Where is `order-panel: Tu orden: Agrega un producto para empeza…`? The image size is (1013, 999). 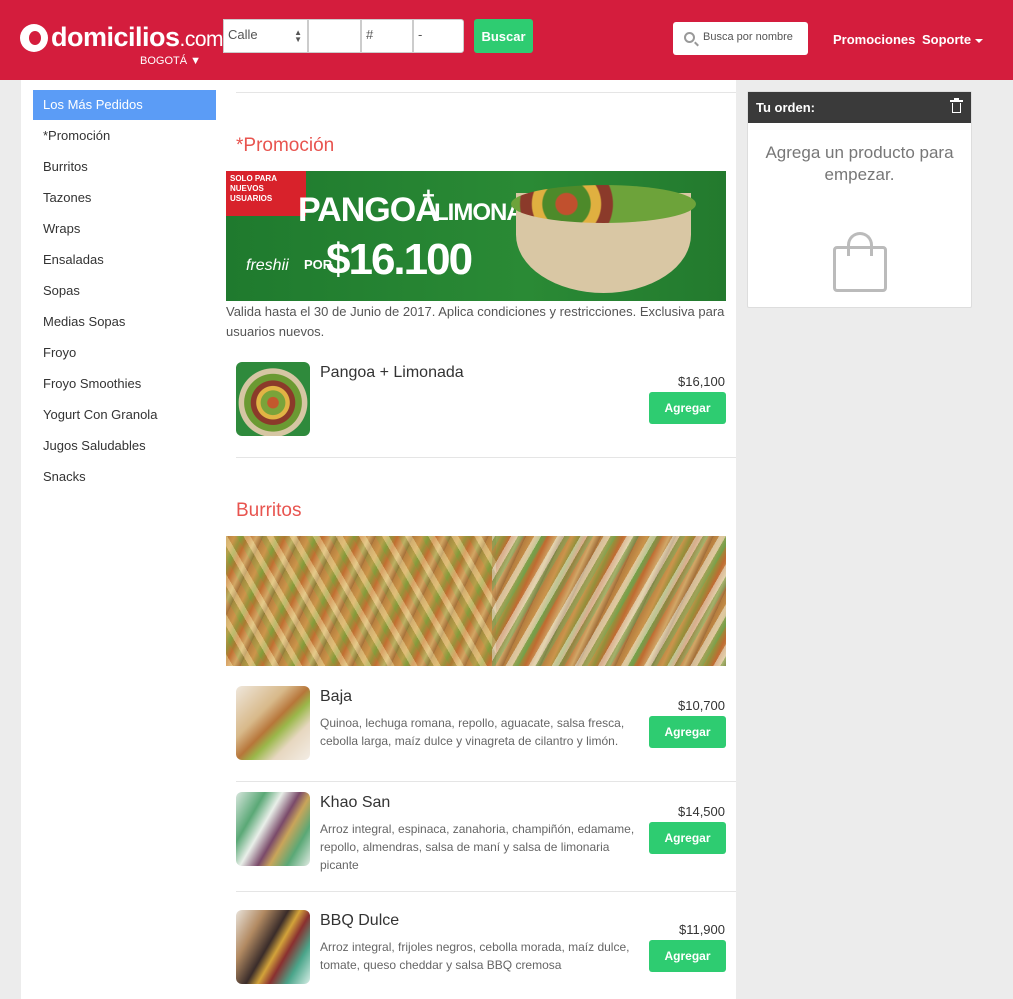 order-panel: Tu orden: Agrega un producto para empeza… is located at coordinates (859, 199).